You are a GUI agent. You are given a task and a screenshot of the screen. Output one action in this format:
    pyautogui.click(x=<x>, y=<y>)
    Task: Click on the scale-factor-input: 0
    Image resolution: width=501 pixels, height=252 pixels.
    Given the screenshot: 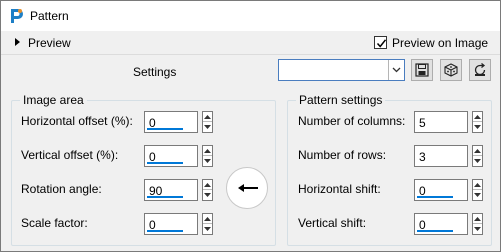 What is the action you would take?
    pyautogui.click(x=171, y=224)
    